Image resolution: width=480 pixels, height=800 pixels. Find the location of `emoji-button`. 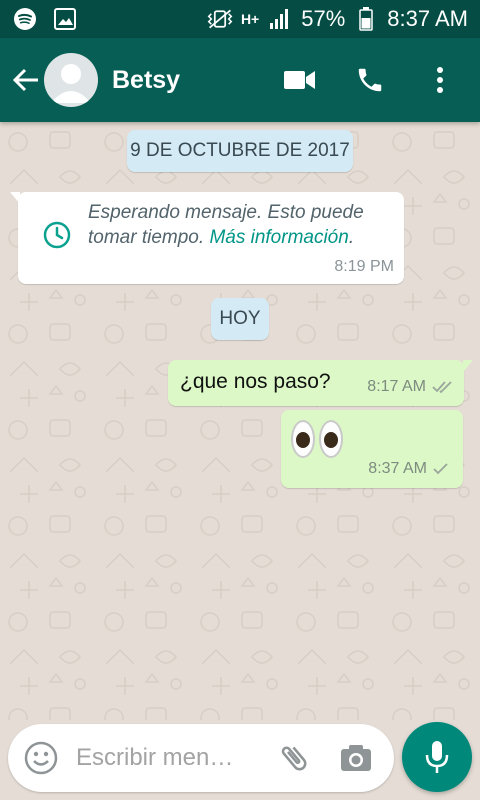

emoji-button is located at coordinates (41, 758).